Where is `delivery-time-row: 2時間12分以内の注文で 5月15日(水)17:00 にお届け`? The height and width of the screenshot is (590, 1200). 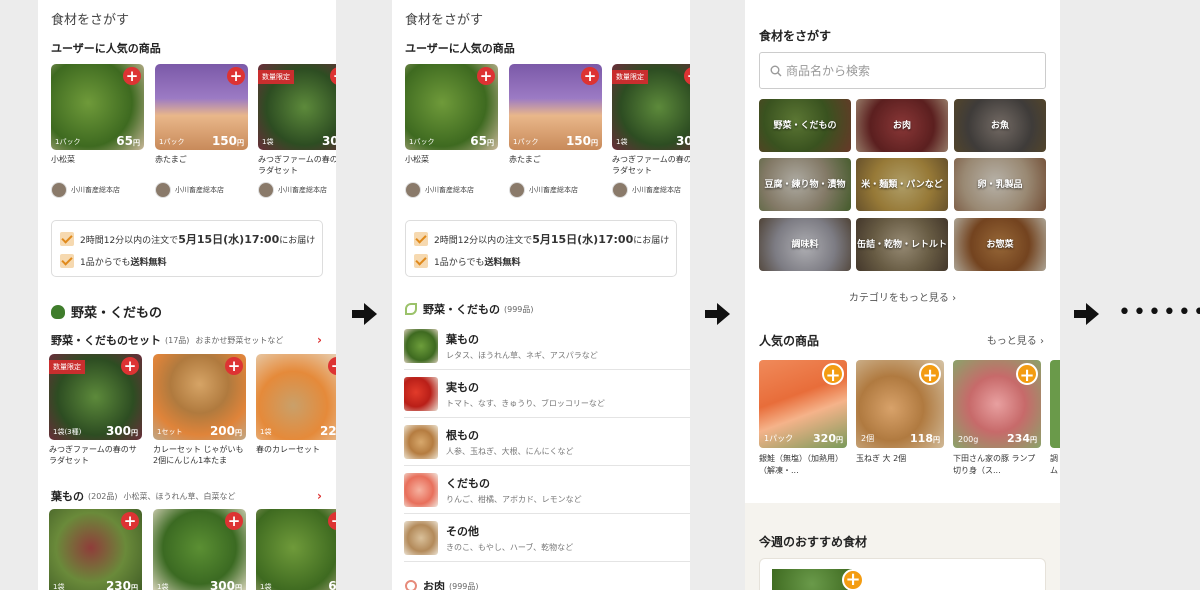
delivery-time-row: 2時間12分以内の注文で 5月15日(水)17:00 にお届け is located at coordinates (187, 239).